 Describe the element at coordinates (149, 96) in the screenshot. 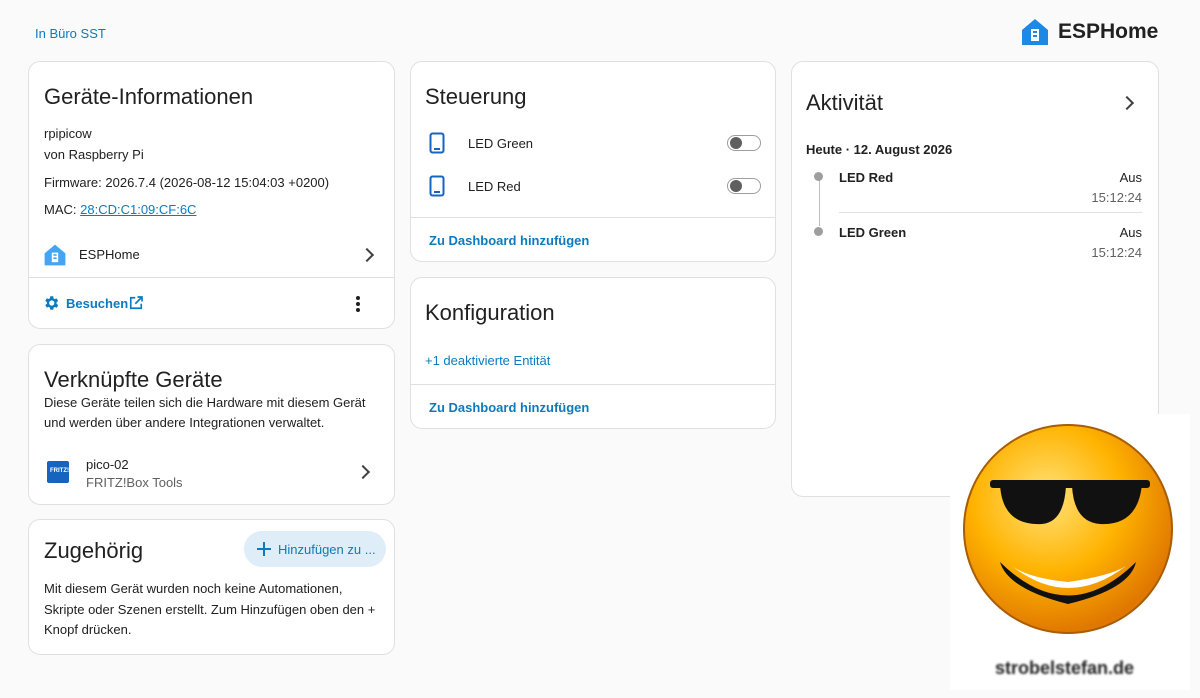

I see `device-info-title: Geräte-Informationen` at that location.